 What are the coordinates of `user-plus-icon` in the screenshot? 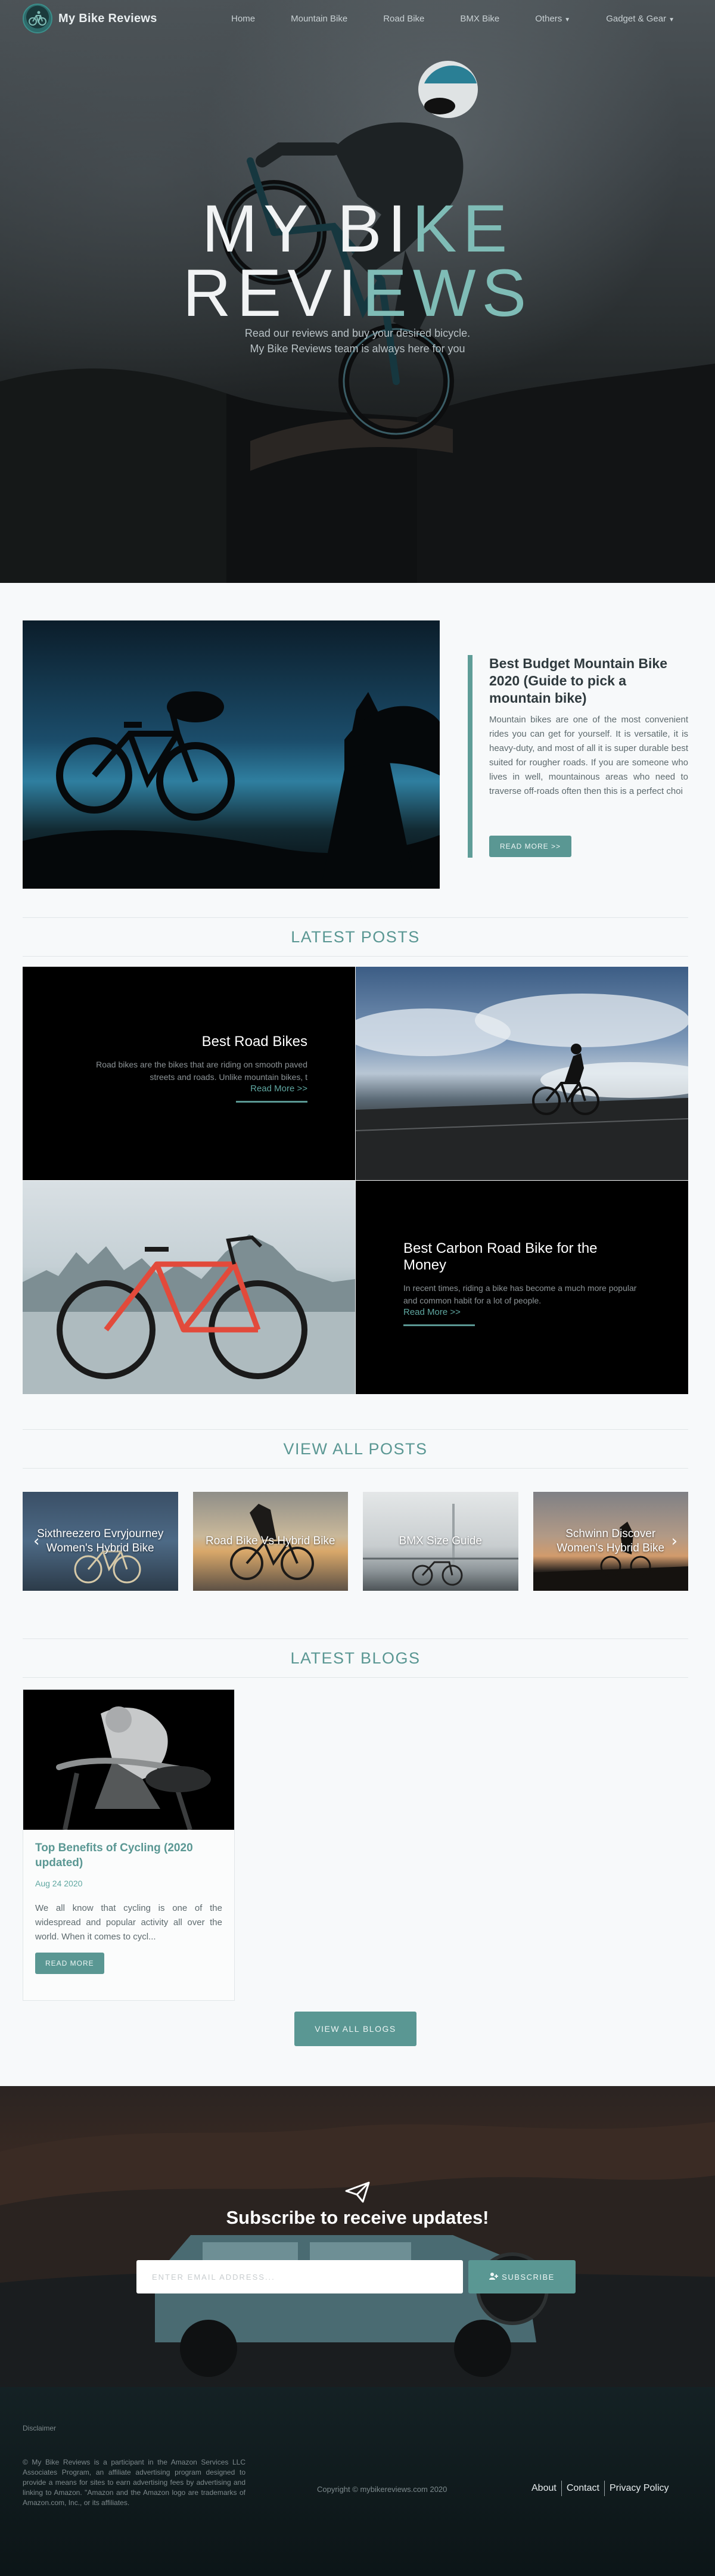 It's located at (494, 2277).